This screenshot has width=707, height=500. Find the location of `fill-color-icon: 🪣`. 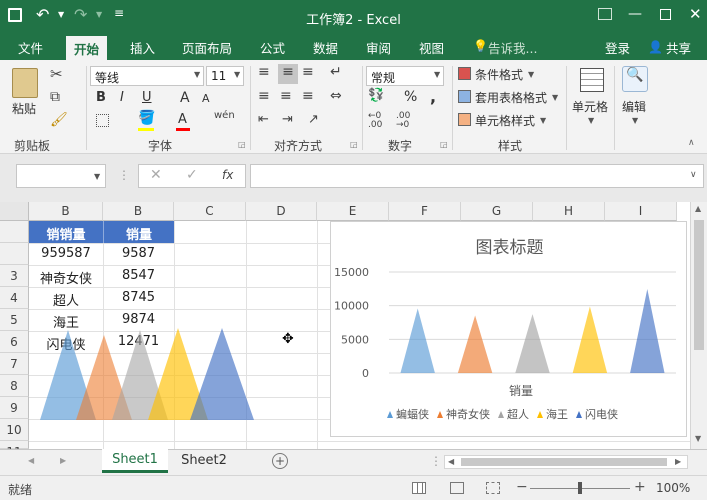

fill-color-icon: 🪣 is located at coordinates (146, 118).